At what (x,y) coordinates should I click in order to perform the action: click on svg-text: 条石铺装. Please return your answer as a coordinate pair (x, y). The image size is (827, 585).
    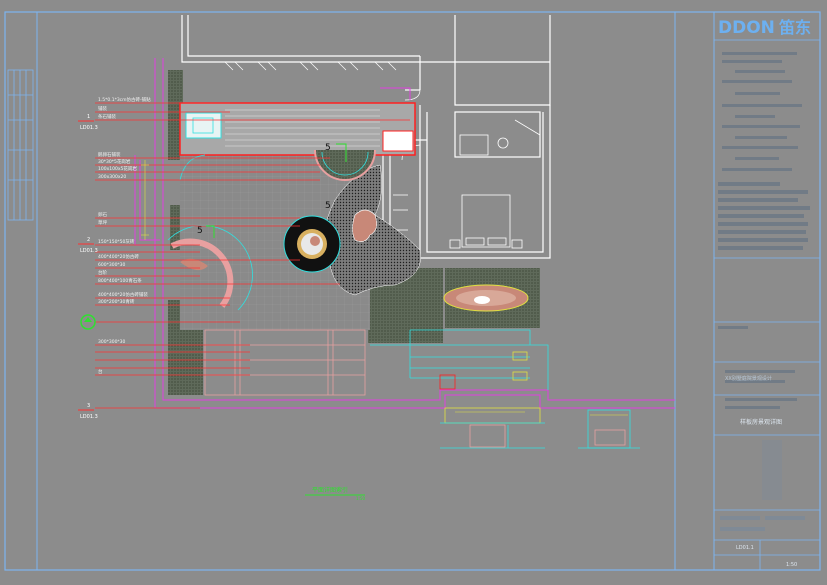
    Looking at the image, I should click on (107, 116).